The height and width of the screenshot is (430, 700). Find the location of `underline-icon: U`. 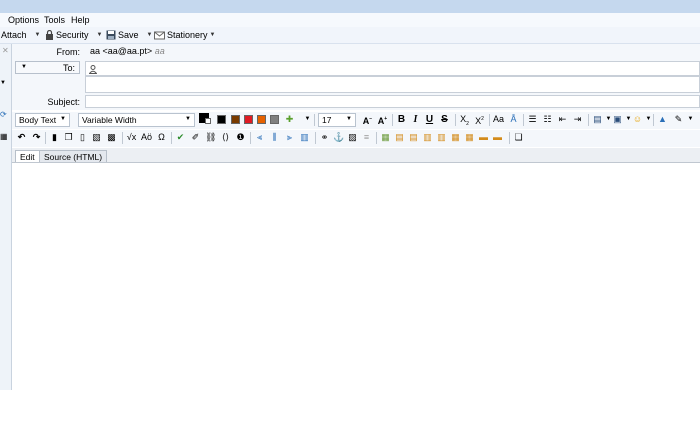

underline-icon: U is located at coordinates (429, 119).